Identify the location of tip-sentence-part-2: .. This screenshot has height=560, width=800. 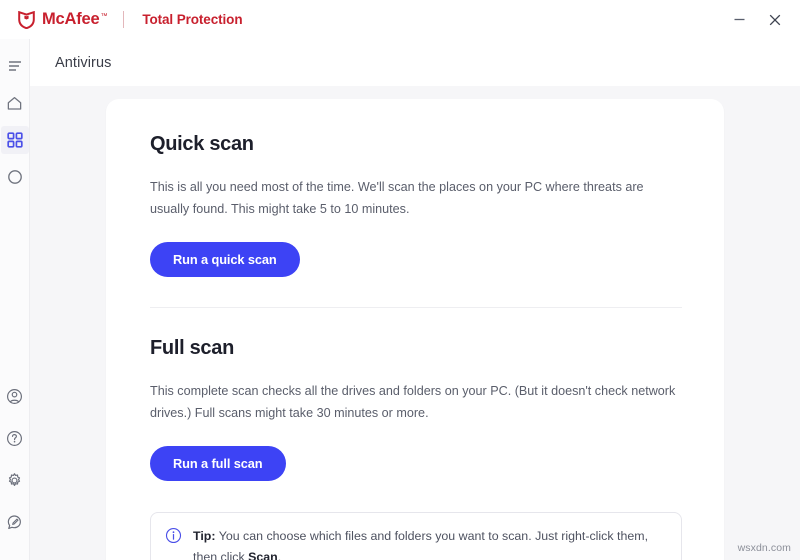
(279, 555).